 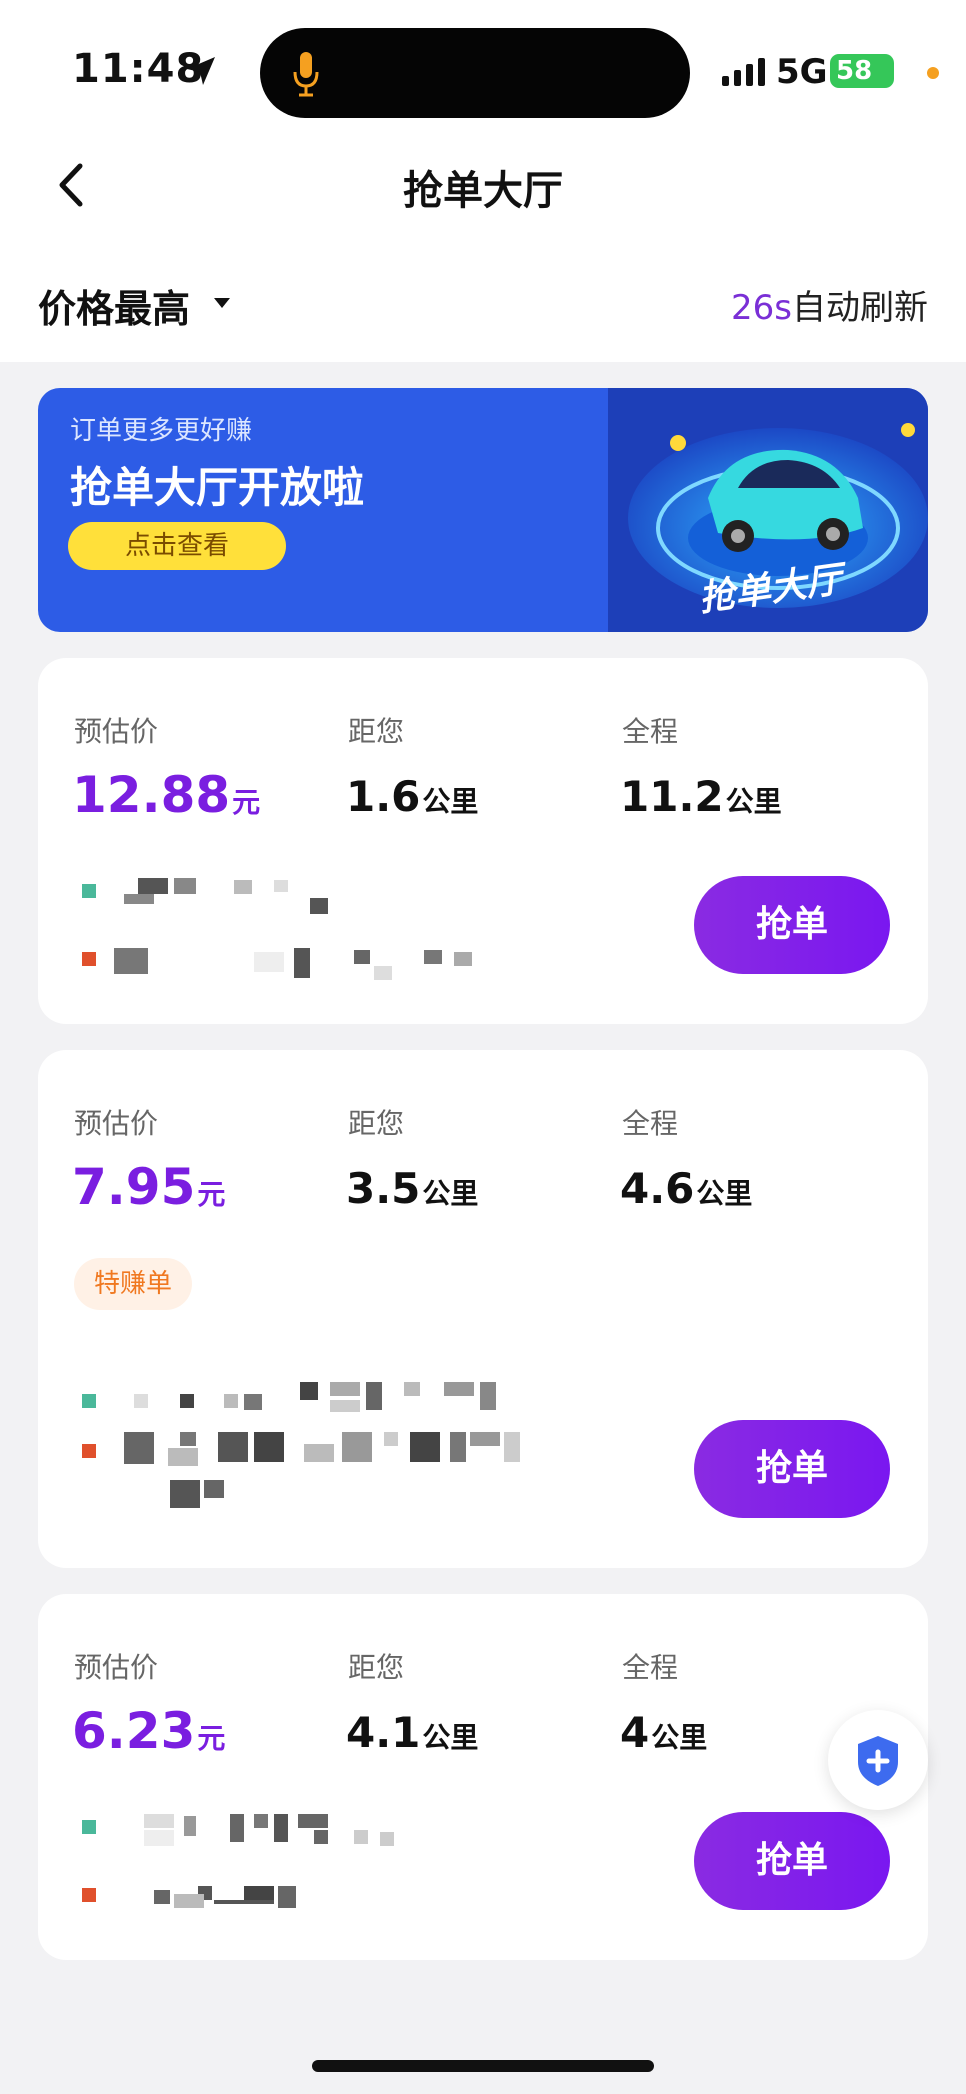 I want to click on signal-icon, so click(x=743, y=72).